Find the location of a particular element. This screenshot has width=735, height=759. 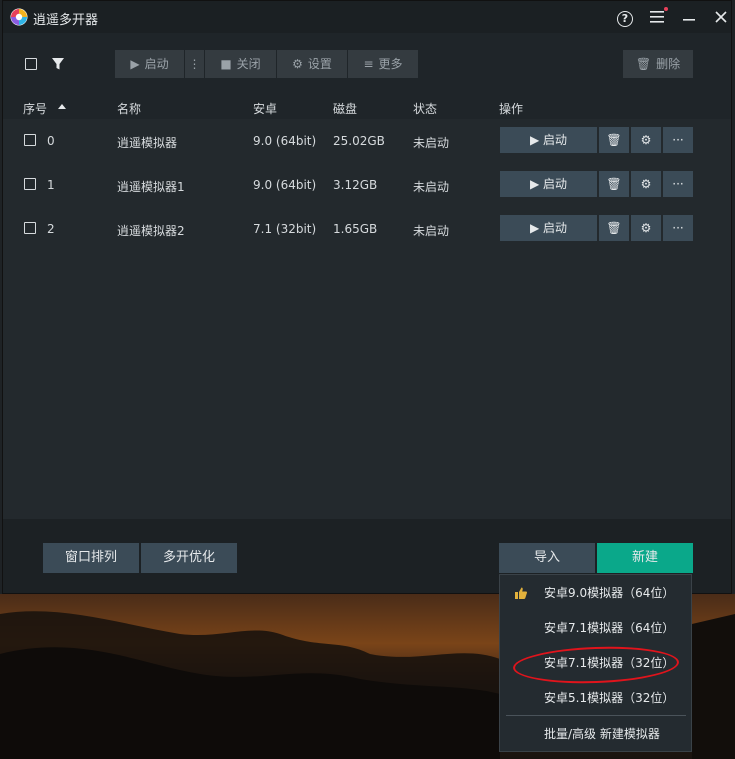

stop-icon: ■ is located at coordinates (226, 64).